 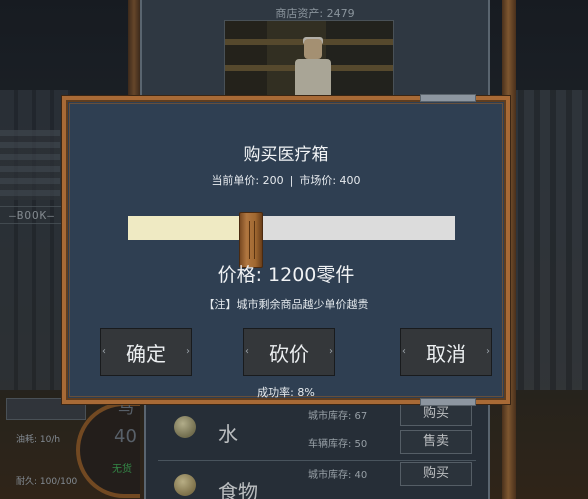 I want to click on current-unit-price: 当前单价: 200, so click(x=247, y=180).